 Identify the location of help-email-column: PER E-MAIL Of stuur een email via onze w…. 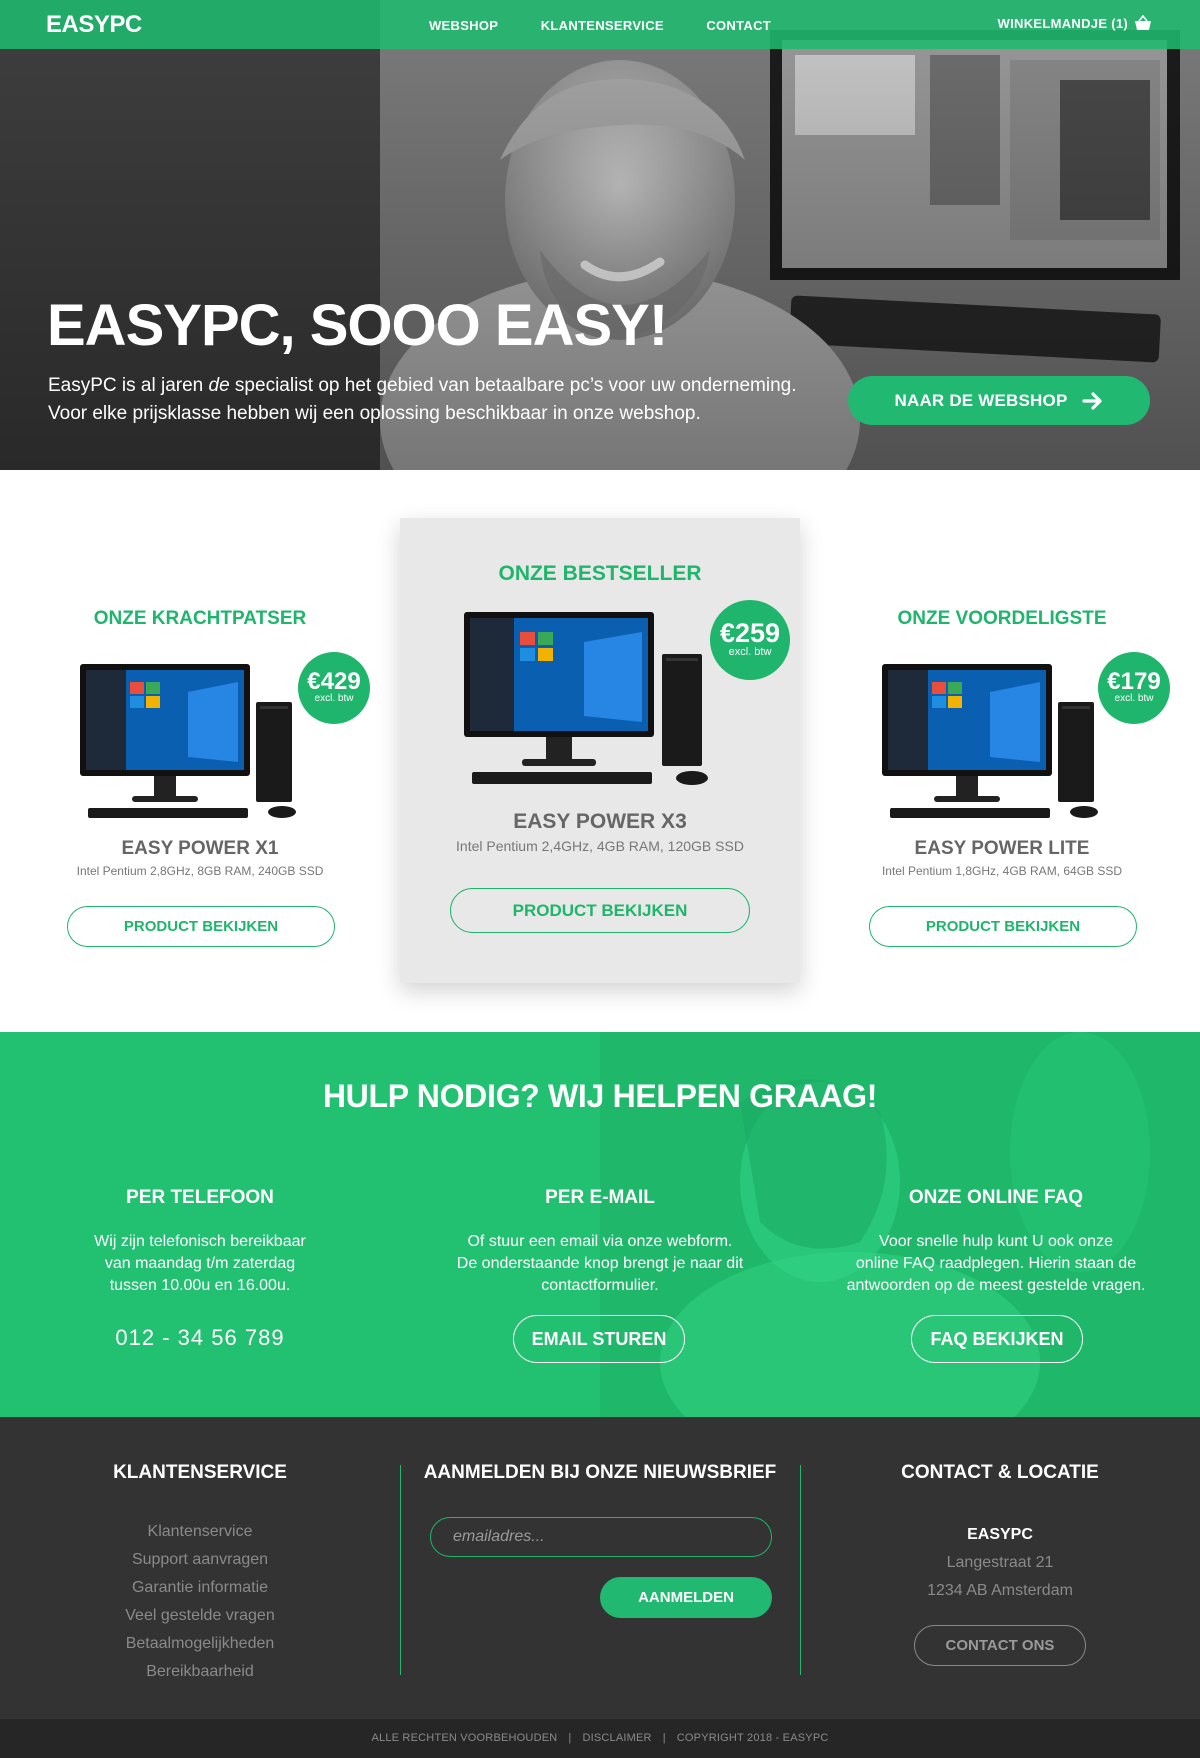
(600, 1242).